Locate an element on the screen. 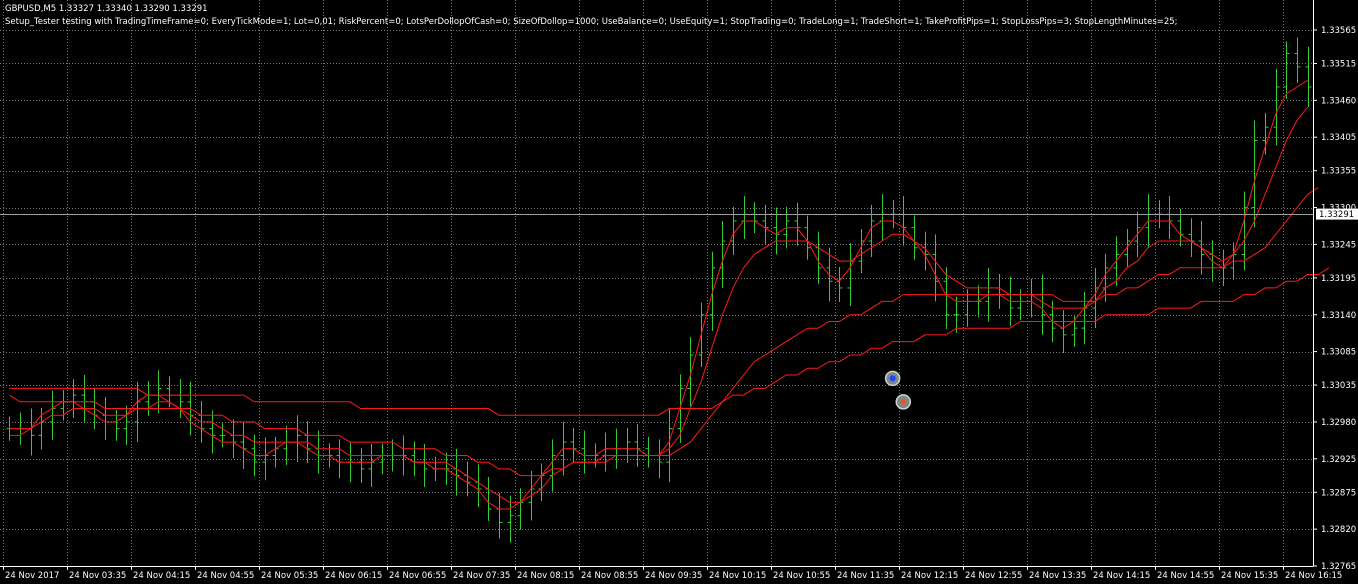  x-tick-label-13: 24 Nov 11:35 is located at coordinates (865, 576).